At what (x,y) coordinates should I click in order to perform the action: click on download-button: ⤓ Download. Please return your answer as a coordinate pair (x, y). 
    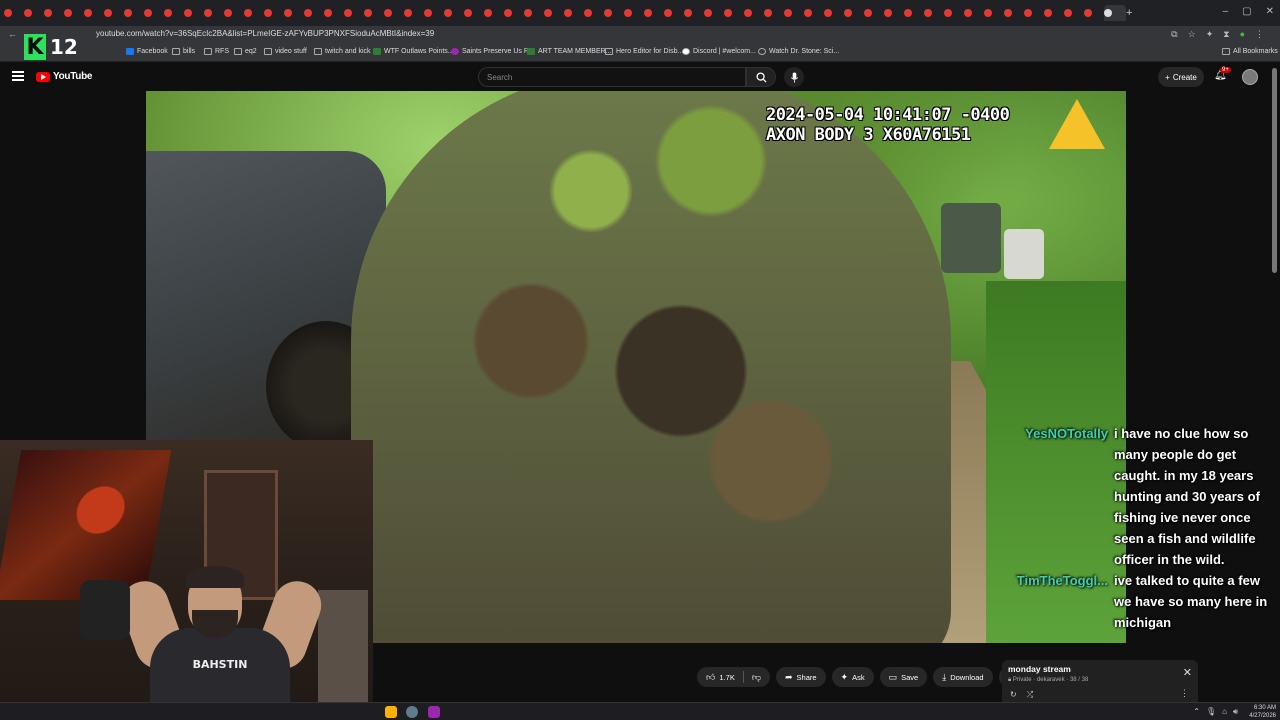
    Looking at the image, I should click on (963, 677).